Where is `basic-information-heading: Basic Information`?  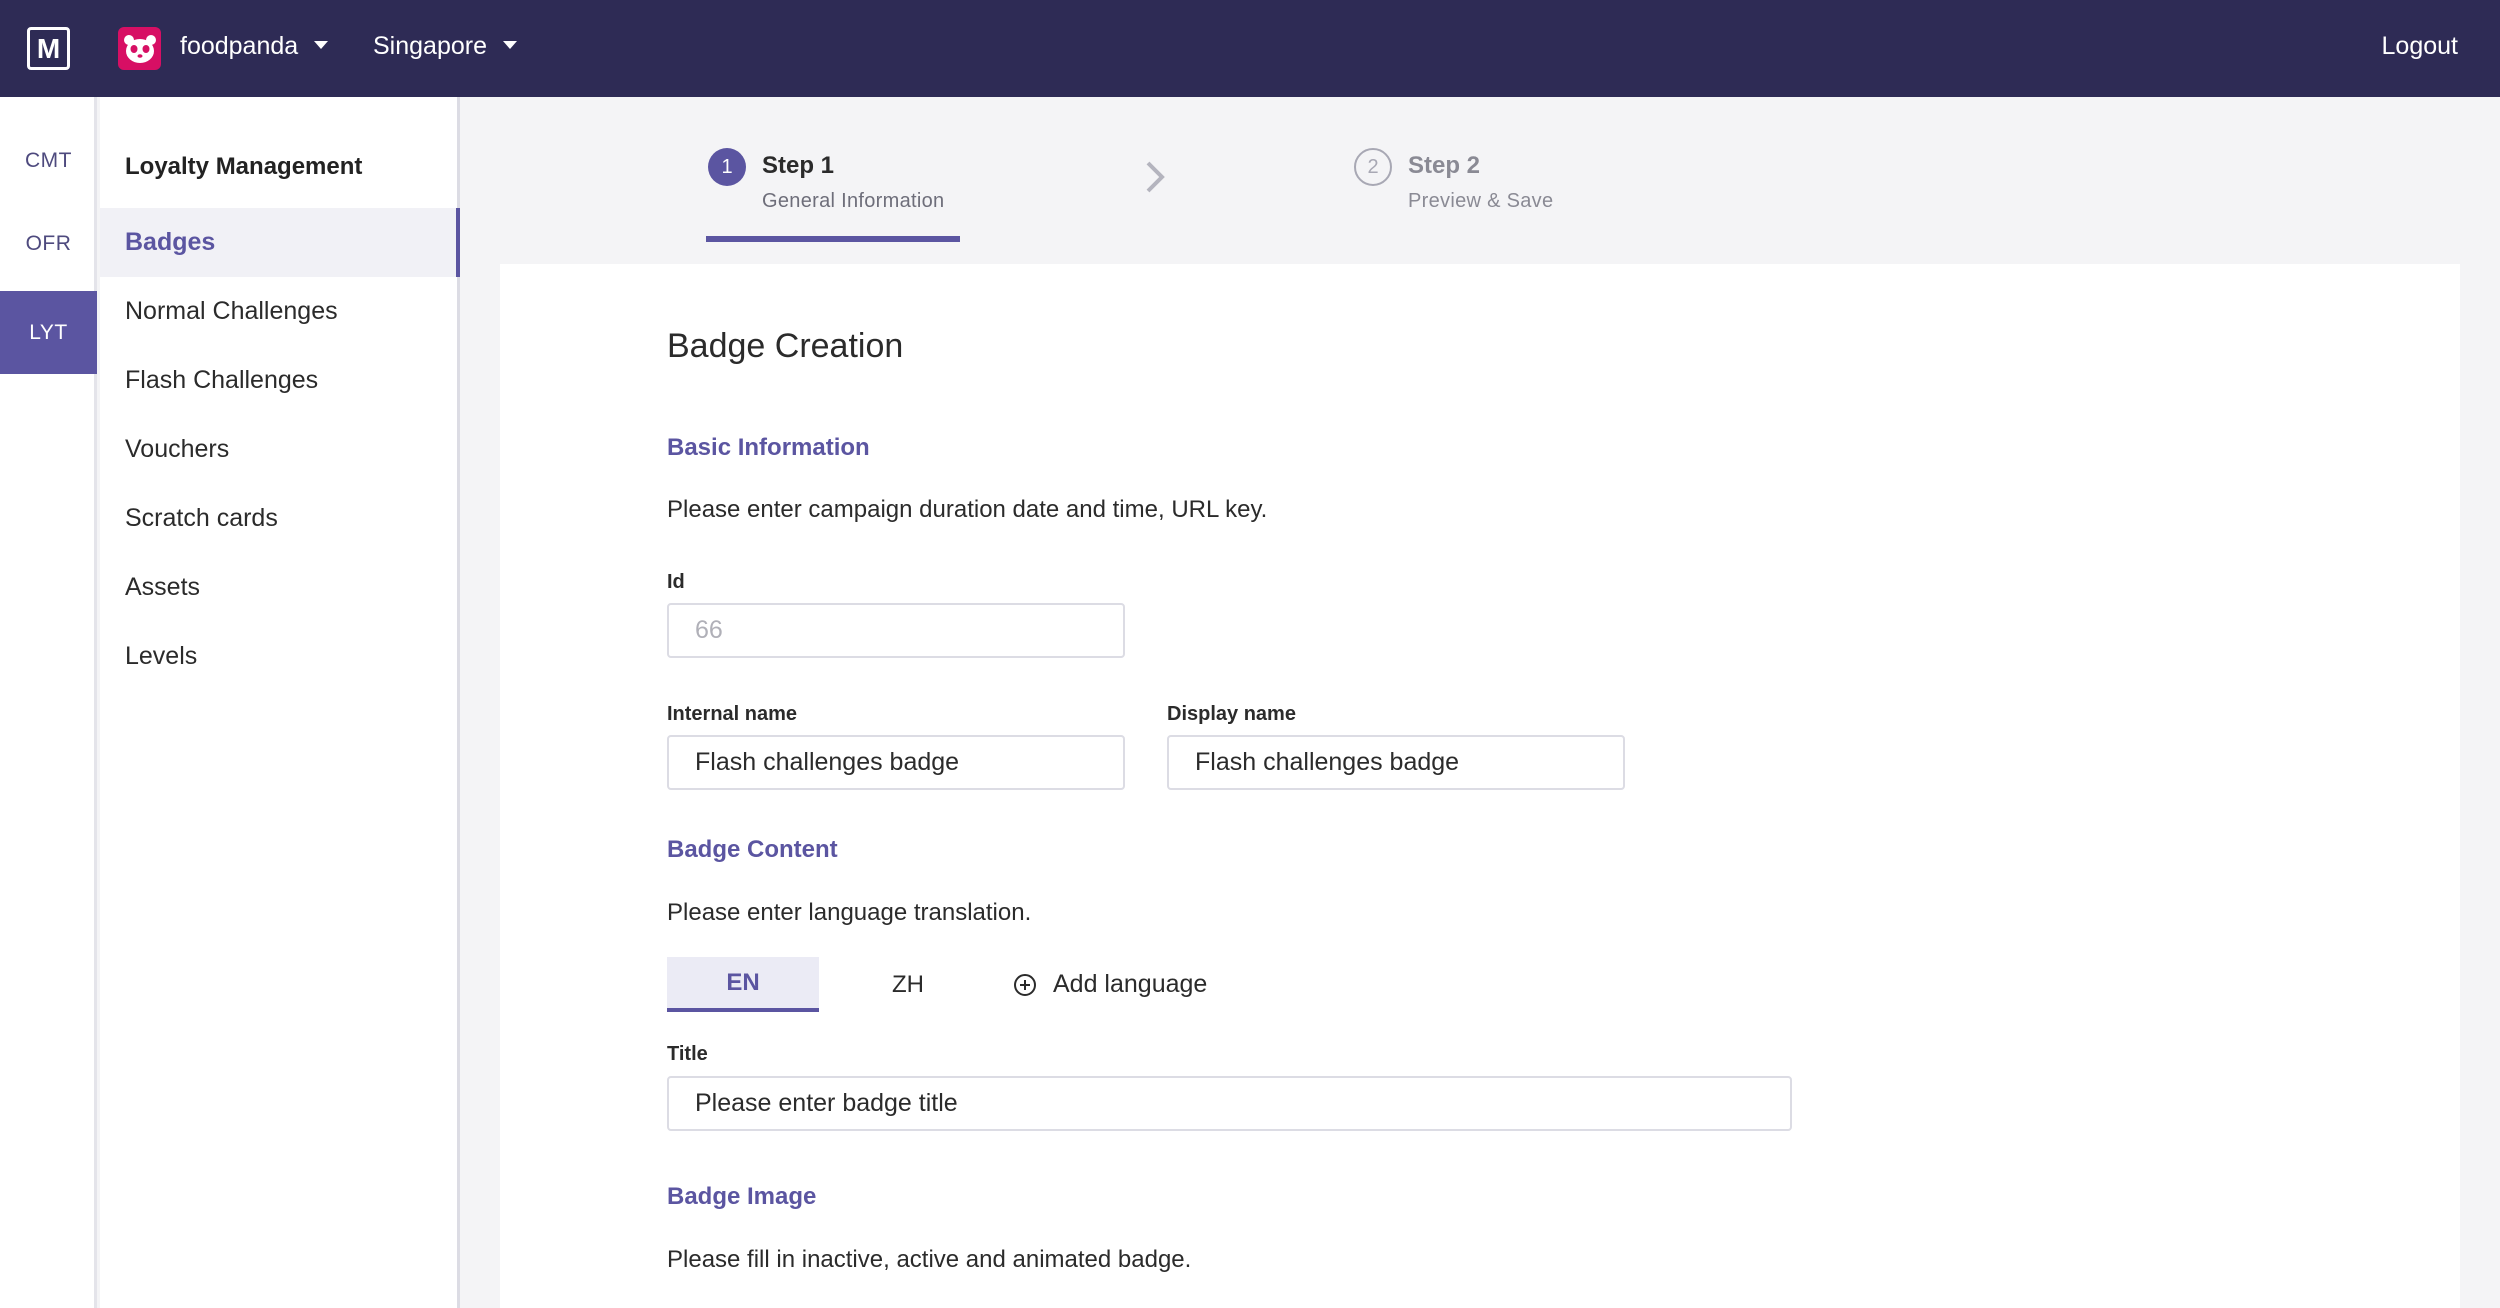
basic-information-heading: Basic Information is located at coordinates (768, 447).